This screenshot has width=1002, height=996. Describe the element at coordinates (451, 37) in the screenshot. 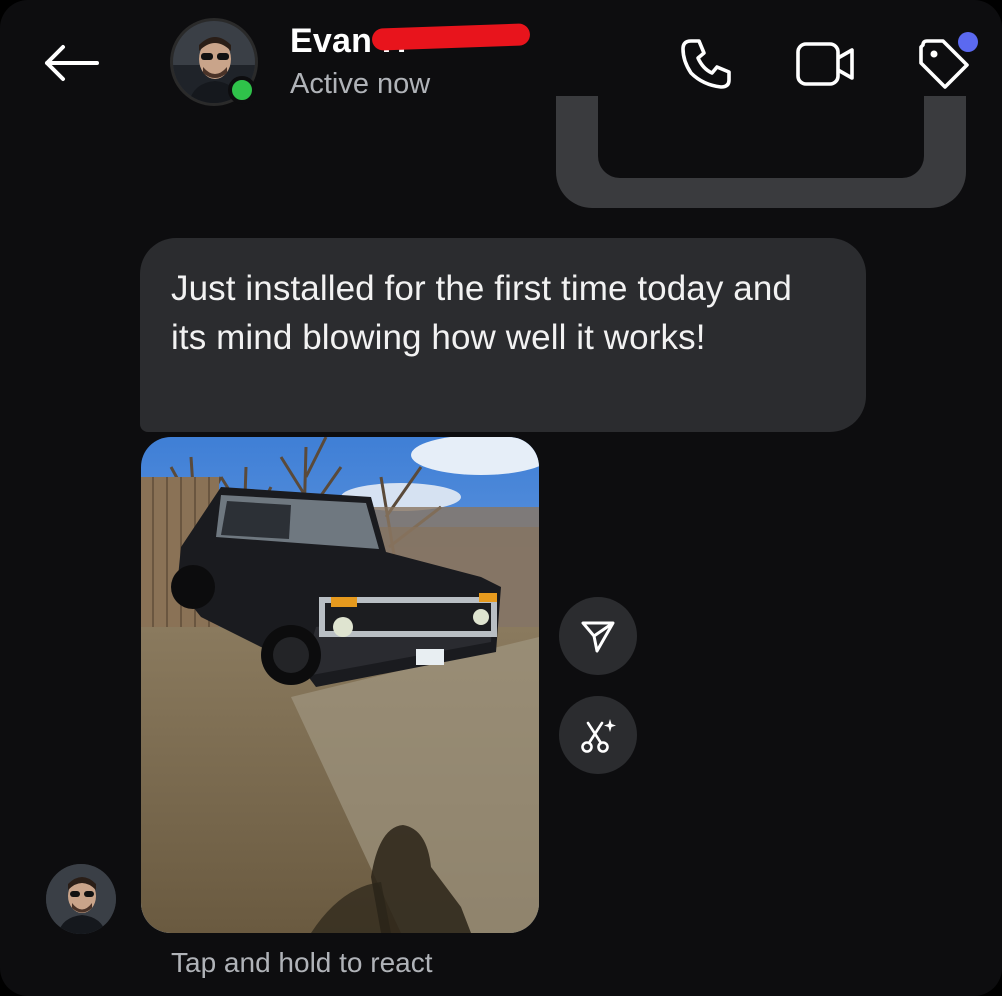

I see `redaction-mark` at that location.